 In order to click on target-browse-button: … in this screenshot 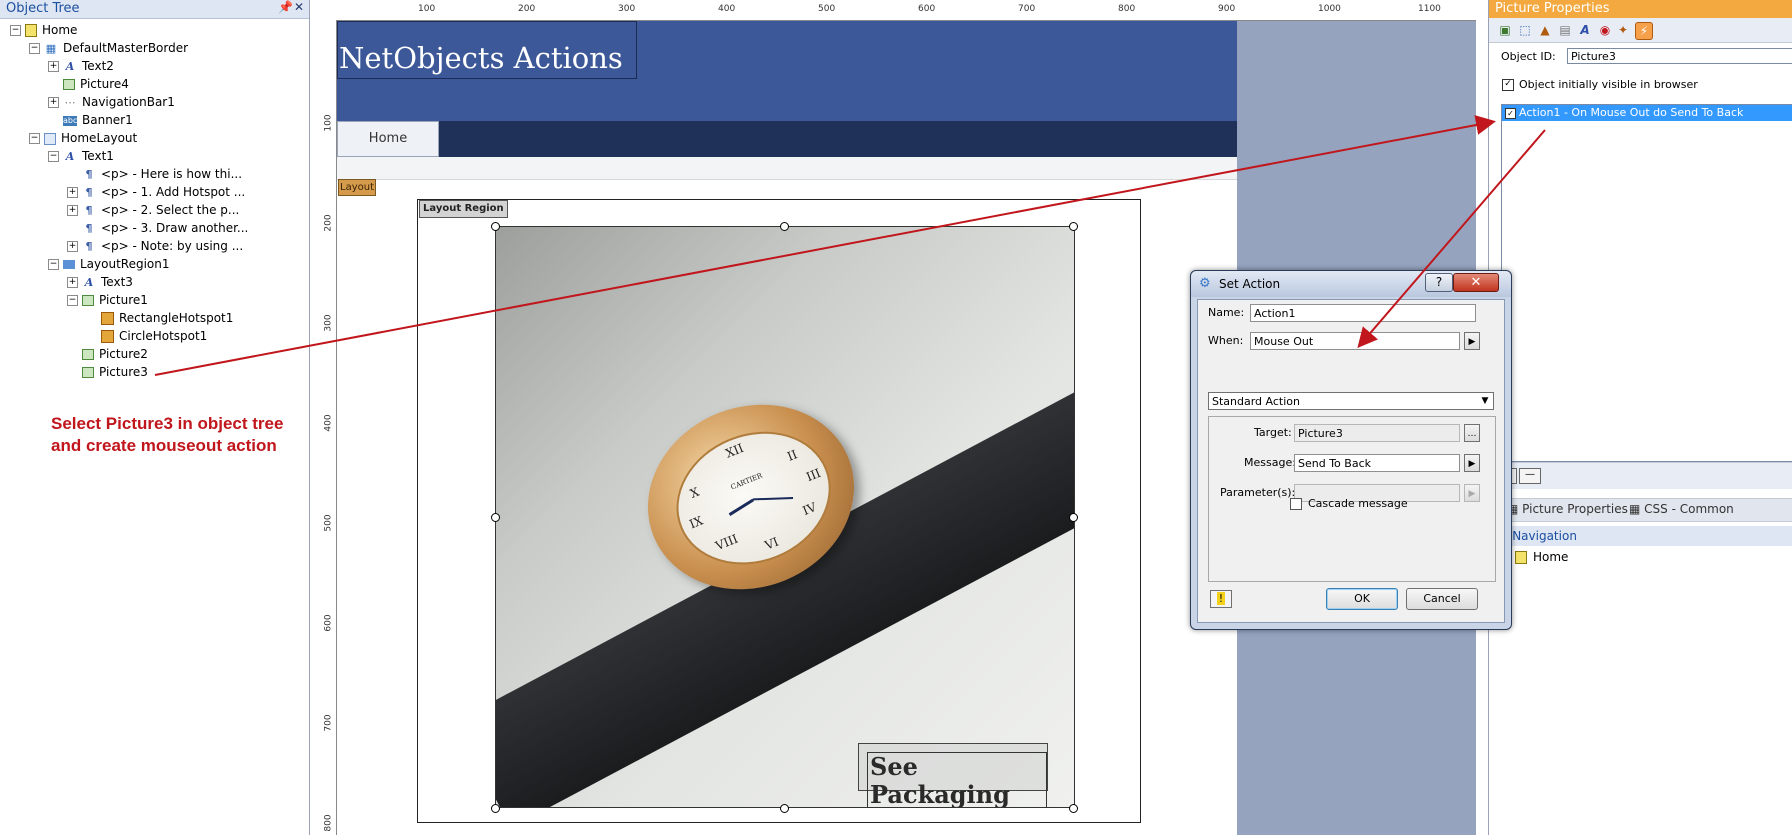, I will do `click(1472, 433)`.